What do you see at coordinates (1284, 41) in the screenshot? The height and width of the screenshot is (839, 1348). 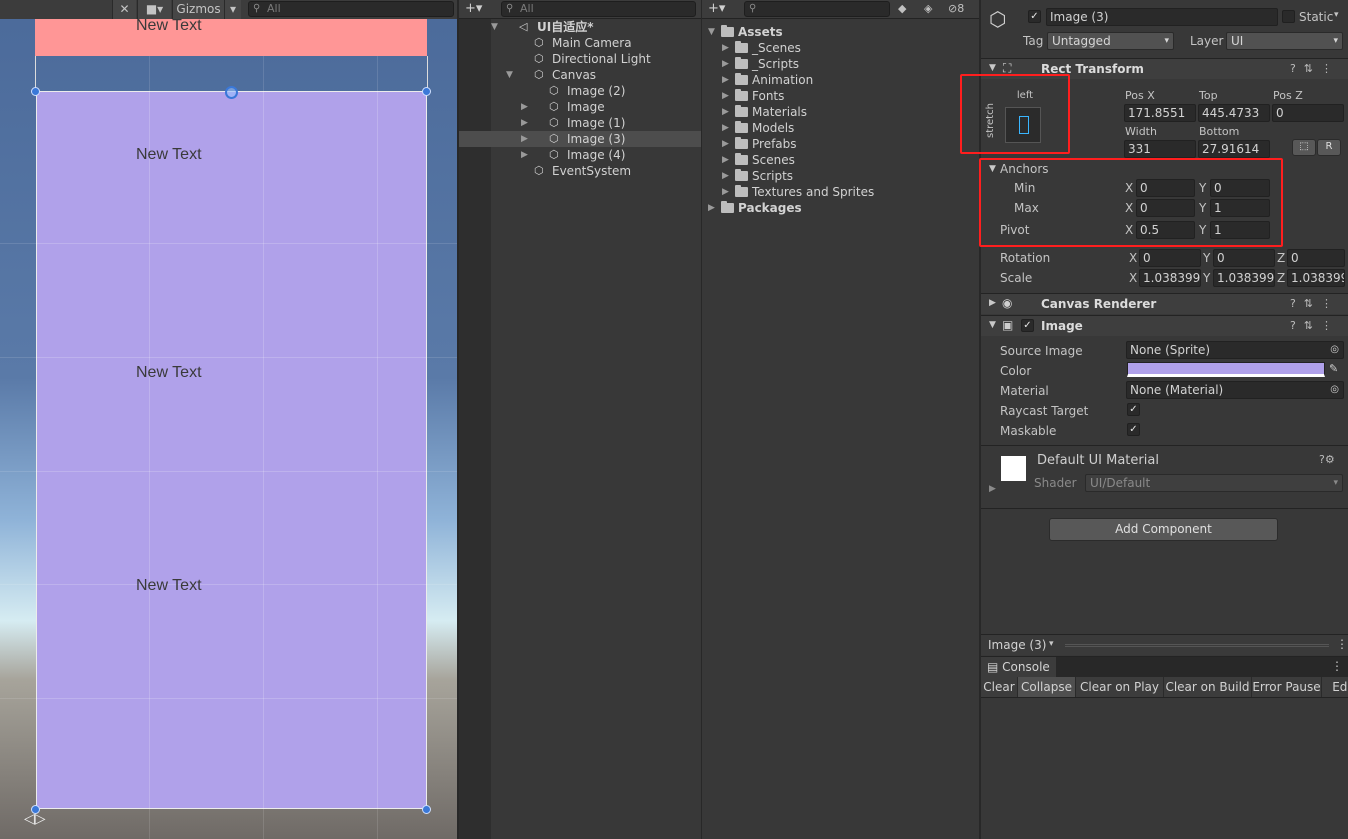 I see `layer-dropdown: UI ▾` at bounding box center [1284, 41].